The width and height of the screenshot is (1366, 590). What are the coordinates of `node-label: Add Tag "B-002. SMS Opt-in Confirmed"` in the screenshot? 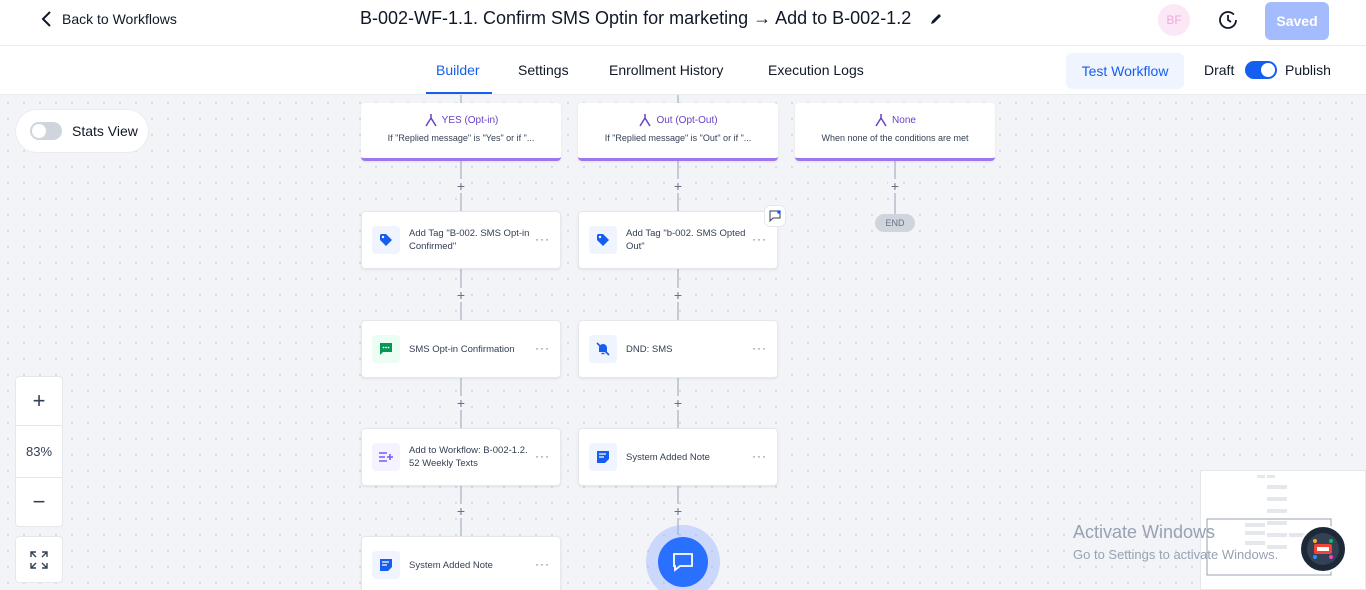 It's located at (469, 240).